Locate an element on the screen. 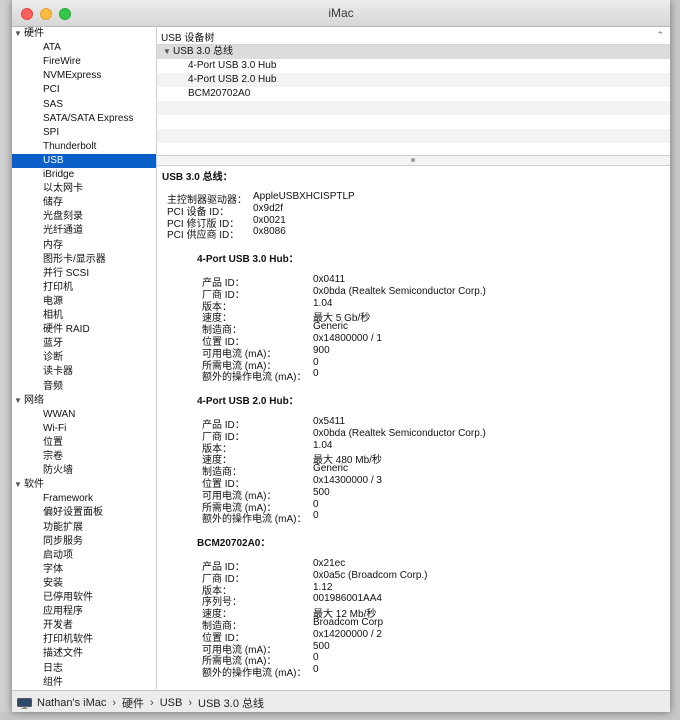  sidebar-item: 防火墙 is located at coordinates (84, 471).